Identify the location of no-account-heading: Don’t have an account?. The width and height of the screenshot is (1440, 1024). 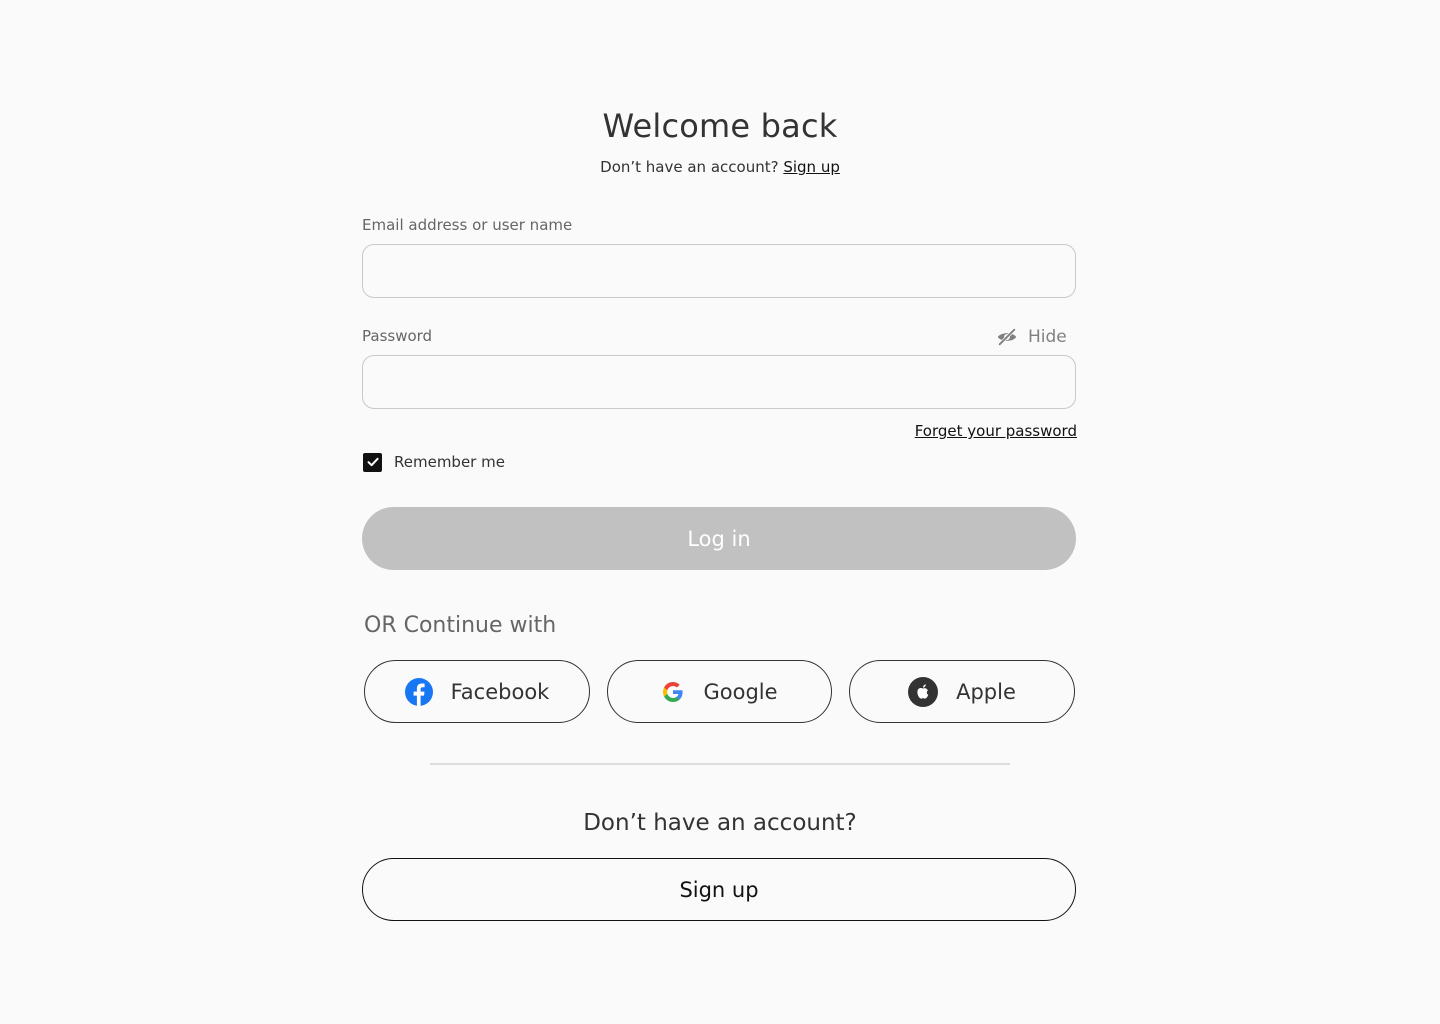
(720, 823).